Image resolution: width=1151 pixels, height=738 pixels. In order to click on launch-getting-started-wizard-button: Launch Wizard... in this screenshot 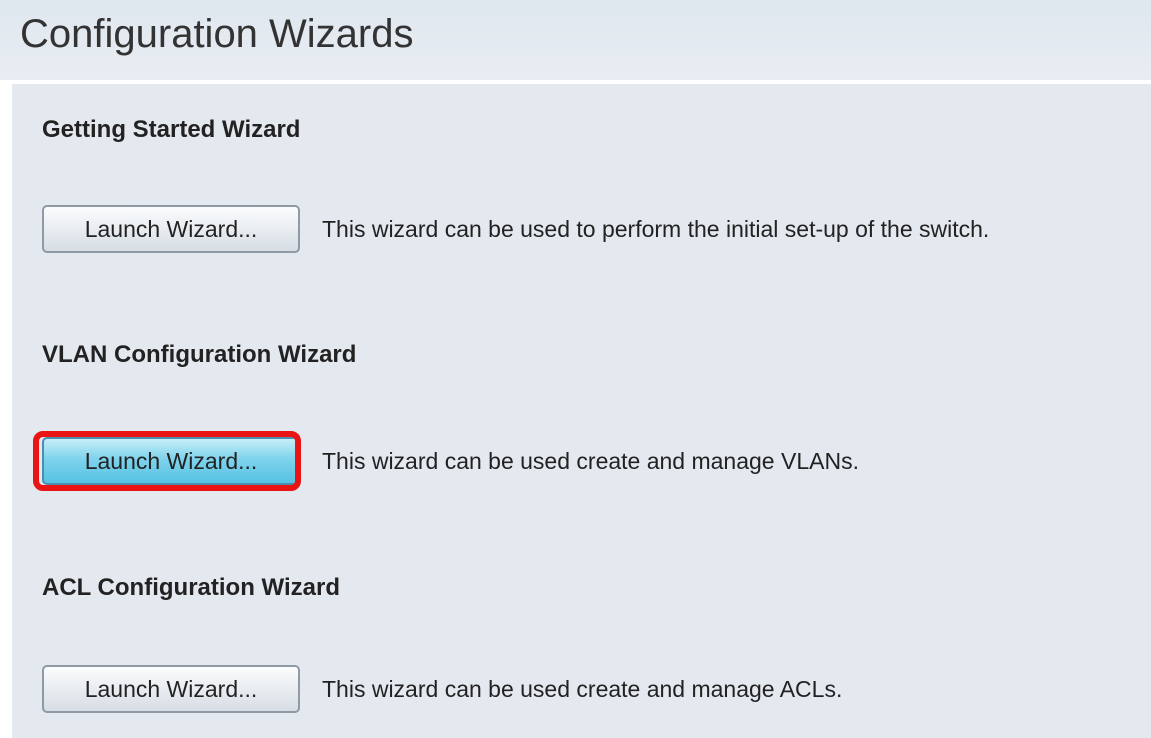, I will do `click(171, 229)`.